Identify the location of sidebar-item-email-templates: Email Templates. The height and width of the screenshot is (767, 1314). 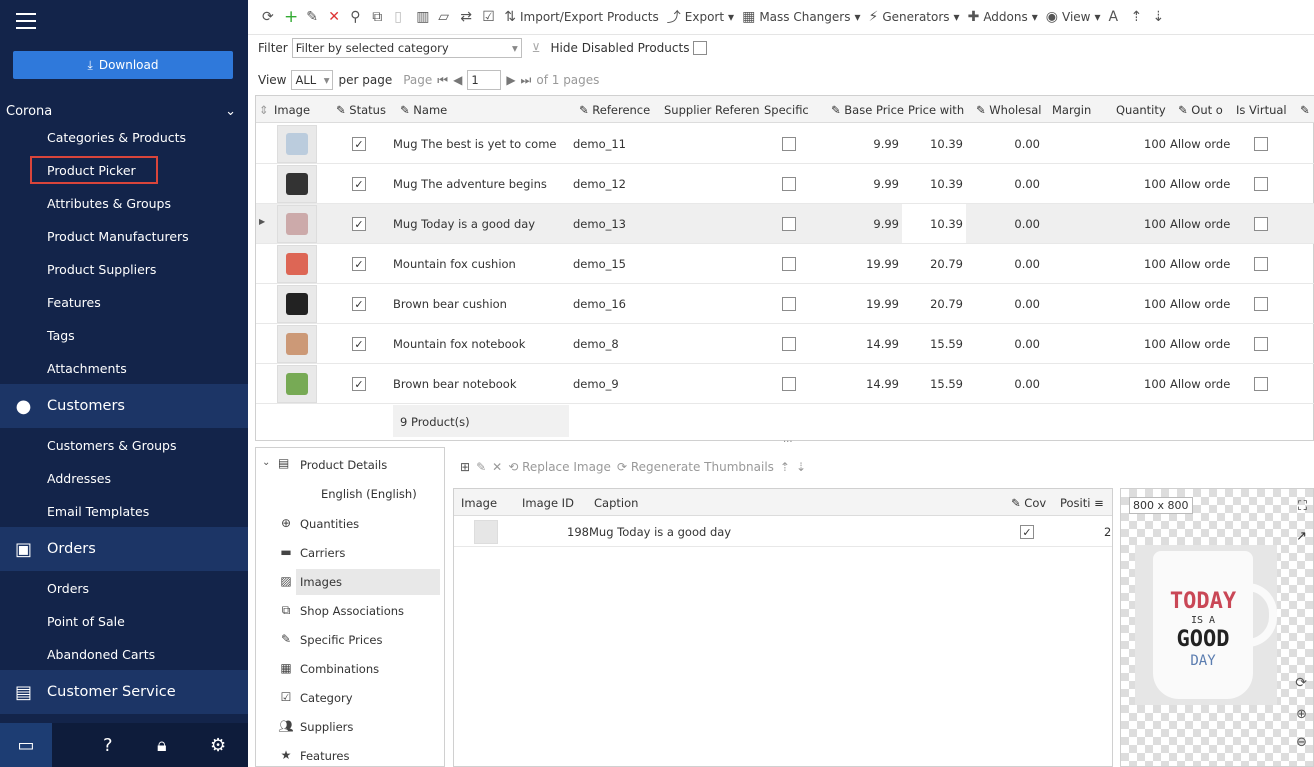
(98, 511).